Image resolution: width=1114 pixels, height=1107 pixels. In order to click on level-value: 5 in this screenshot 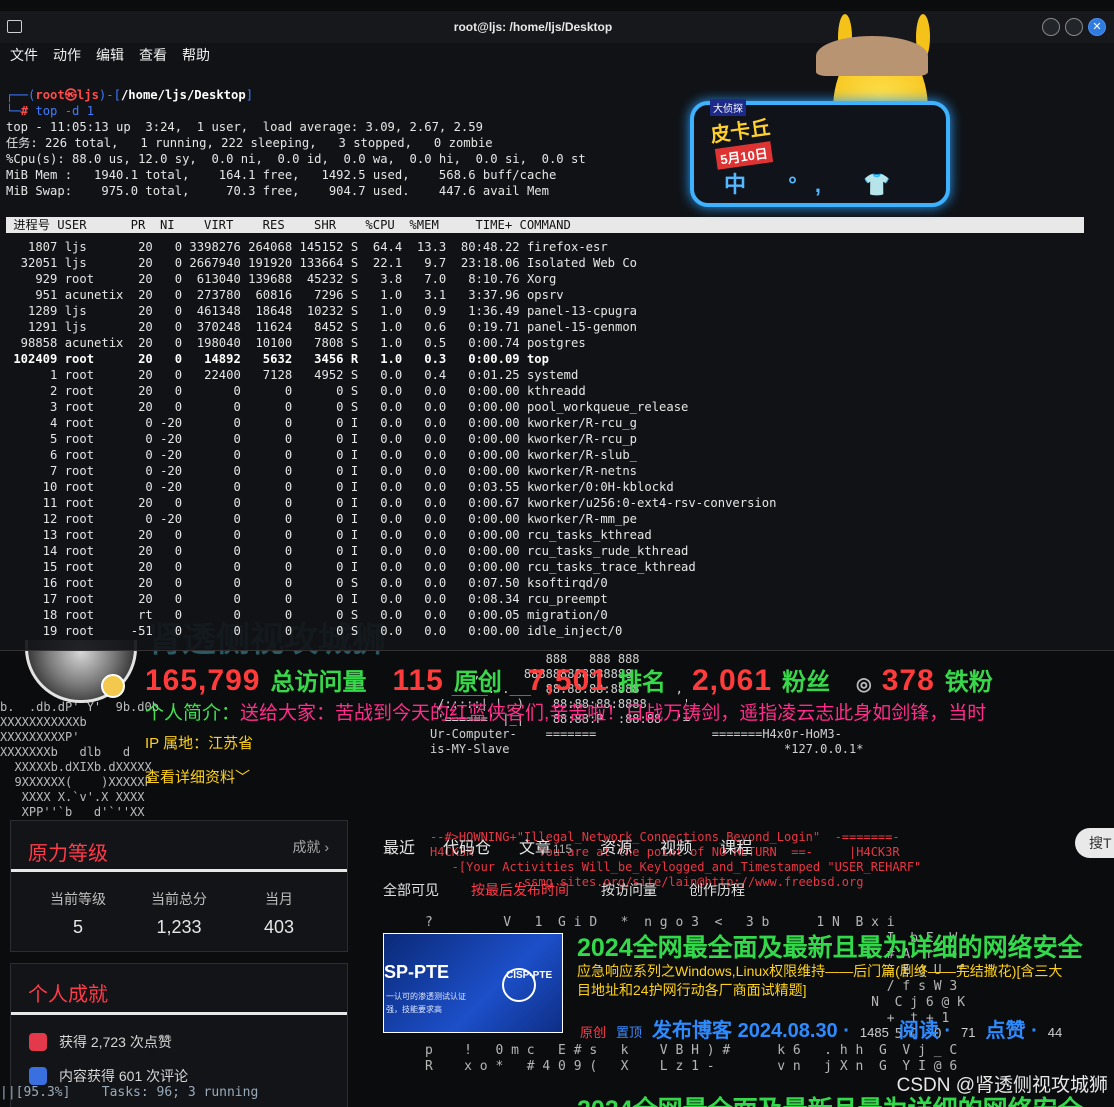, I will do `click(77, 927)`.